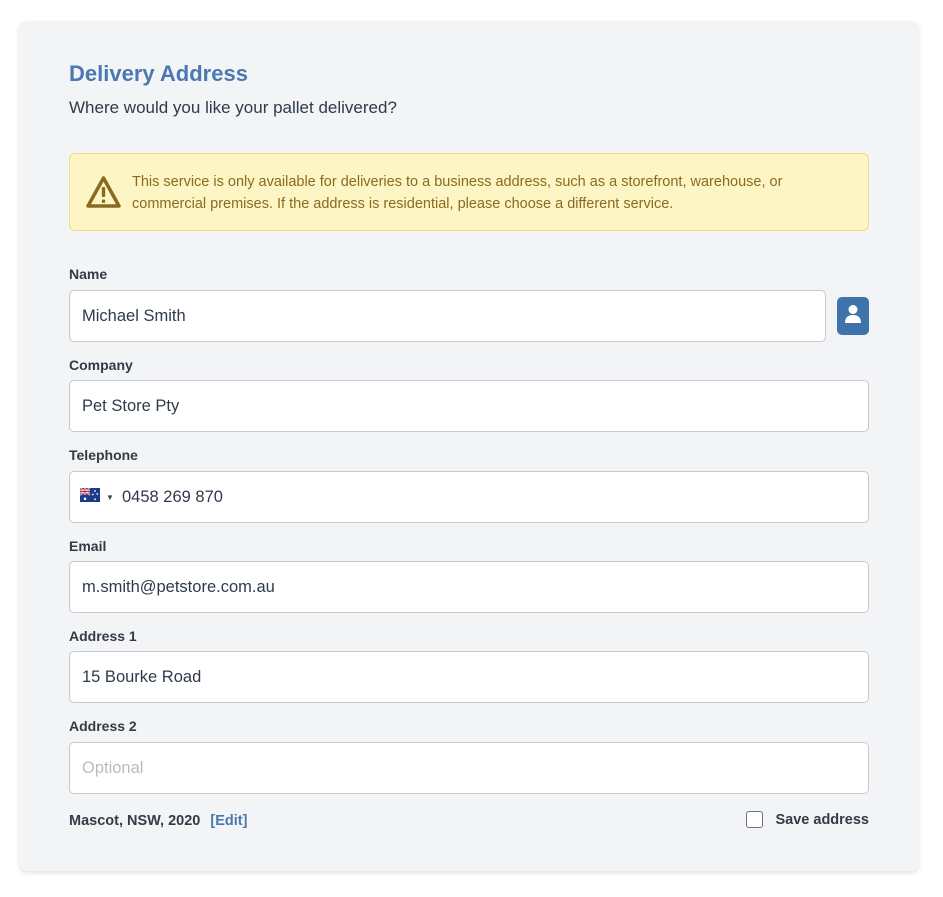 This screenshot has height=897, width=943. What do you see at coordinates (447, 316) in the screenshot?
I see `name-field` at bounding box center [447, 316].